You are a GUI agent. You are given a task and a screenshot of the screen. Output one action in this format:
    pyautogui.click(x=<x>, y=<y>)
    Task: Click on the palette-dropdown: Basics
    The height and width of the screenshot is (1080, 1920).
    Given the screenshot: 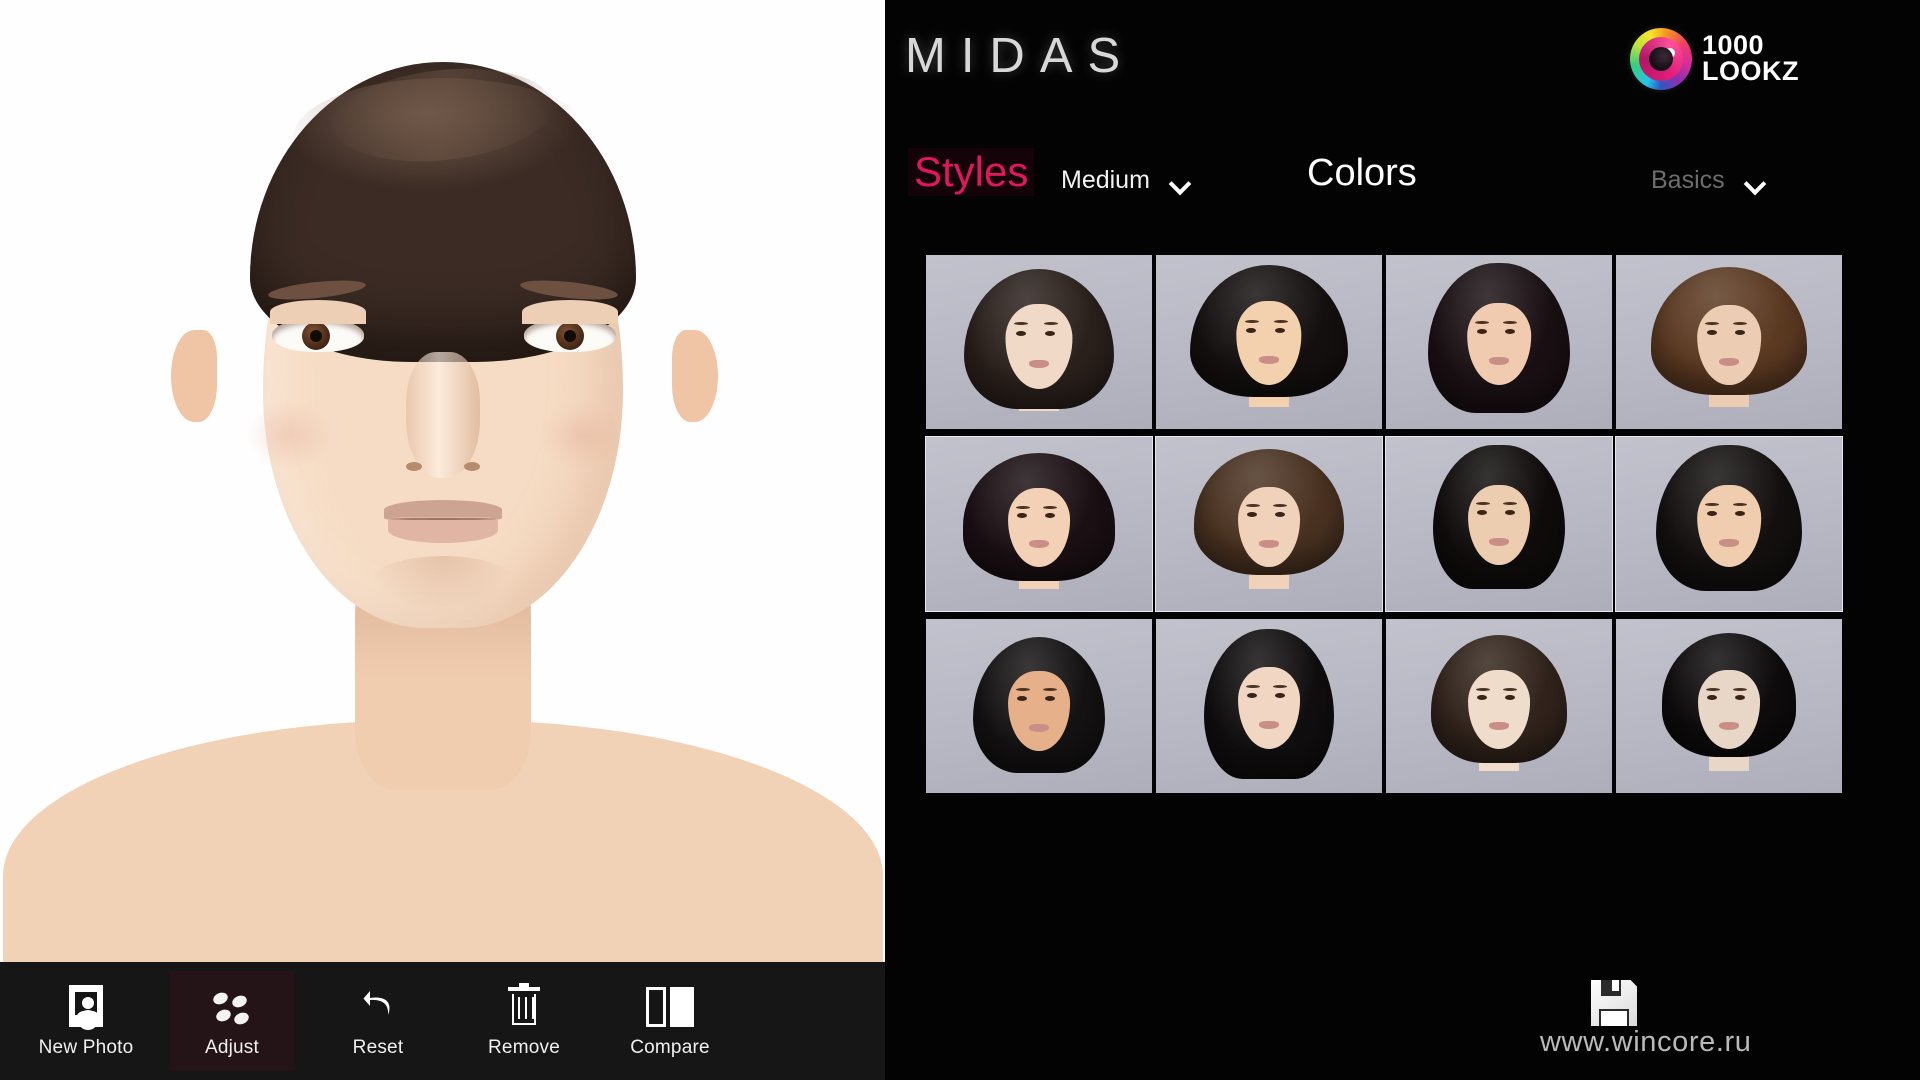 What is the action you would take?
    pyautogui.click(x=1707, y=180)
    